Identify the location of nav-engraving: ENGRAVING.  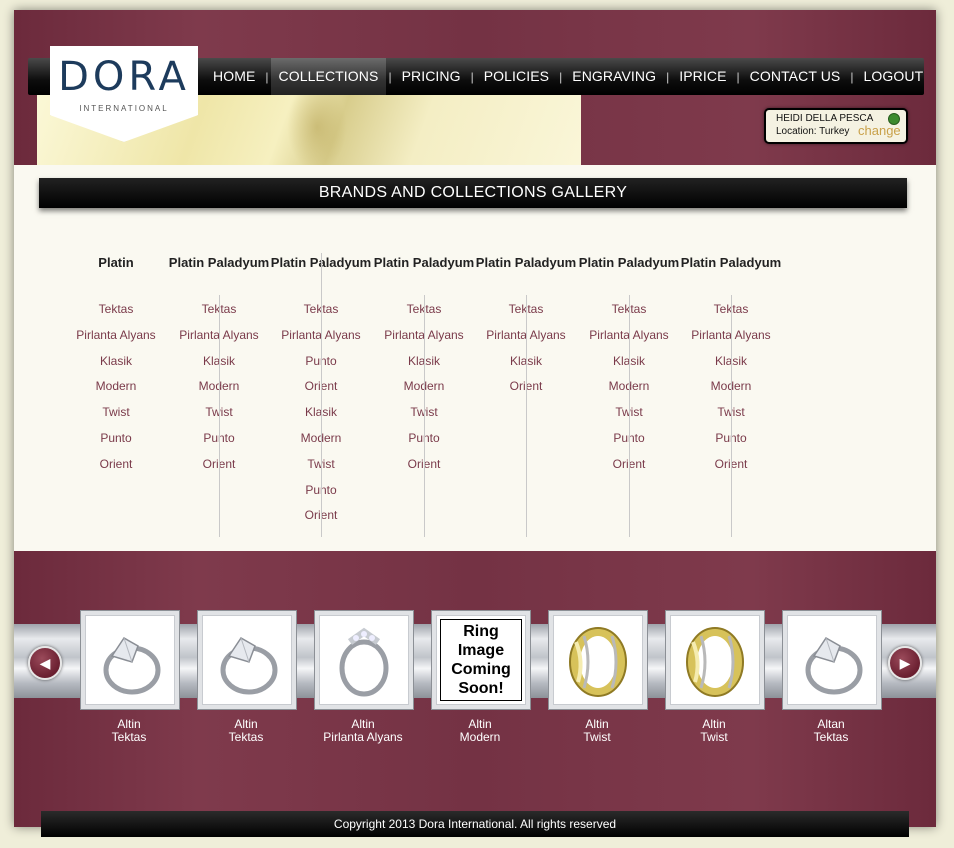
(614, 76).